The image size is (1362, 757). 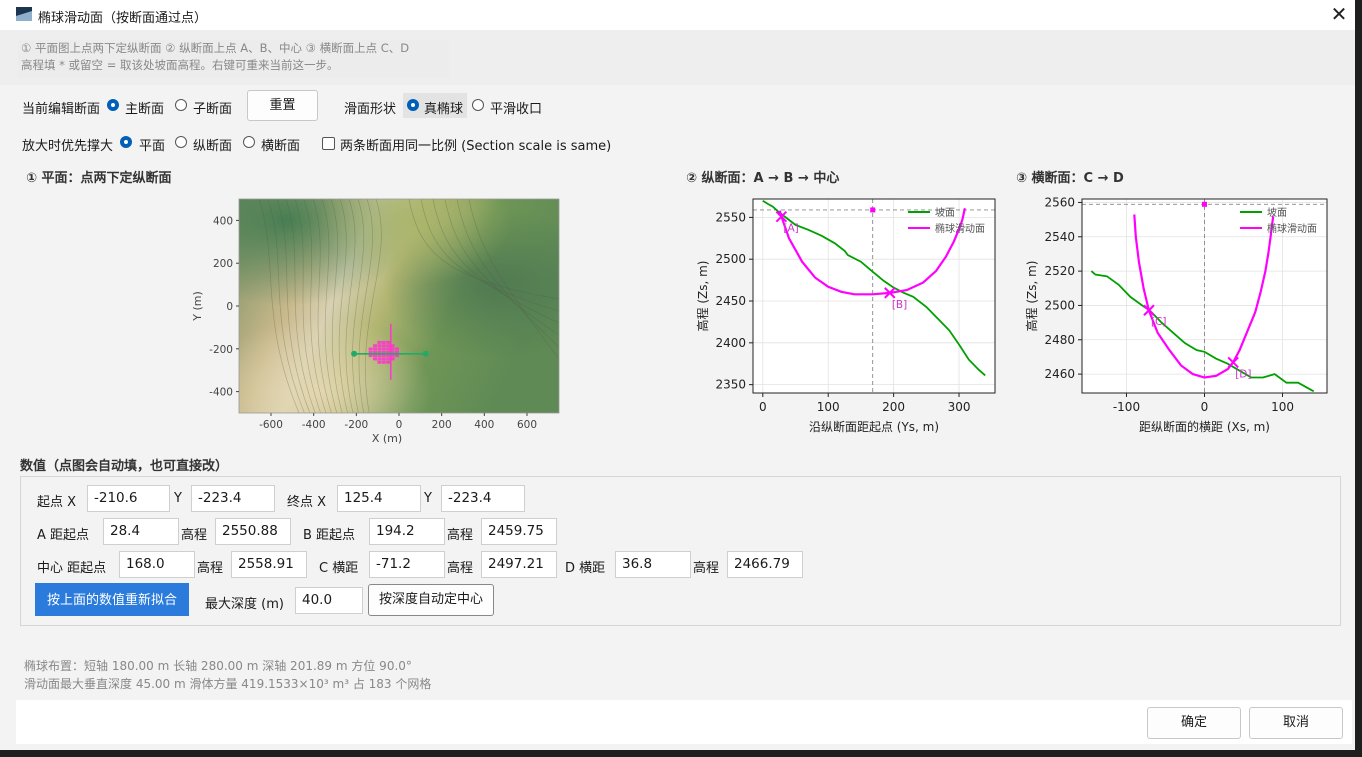 I want to click on x-tick-label: 300, so click(x=959, y=407).